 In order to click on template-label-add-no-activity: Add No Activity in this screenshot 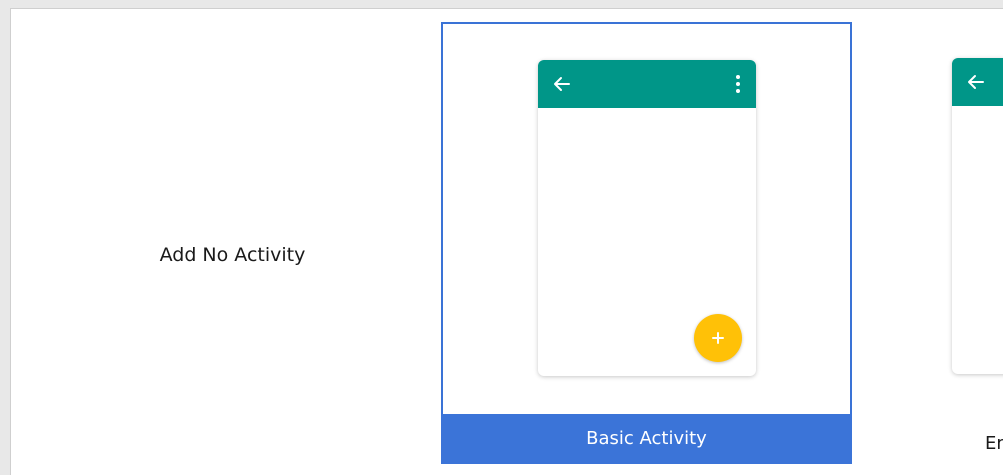, I will do `click(232, 255)`.